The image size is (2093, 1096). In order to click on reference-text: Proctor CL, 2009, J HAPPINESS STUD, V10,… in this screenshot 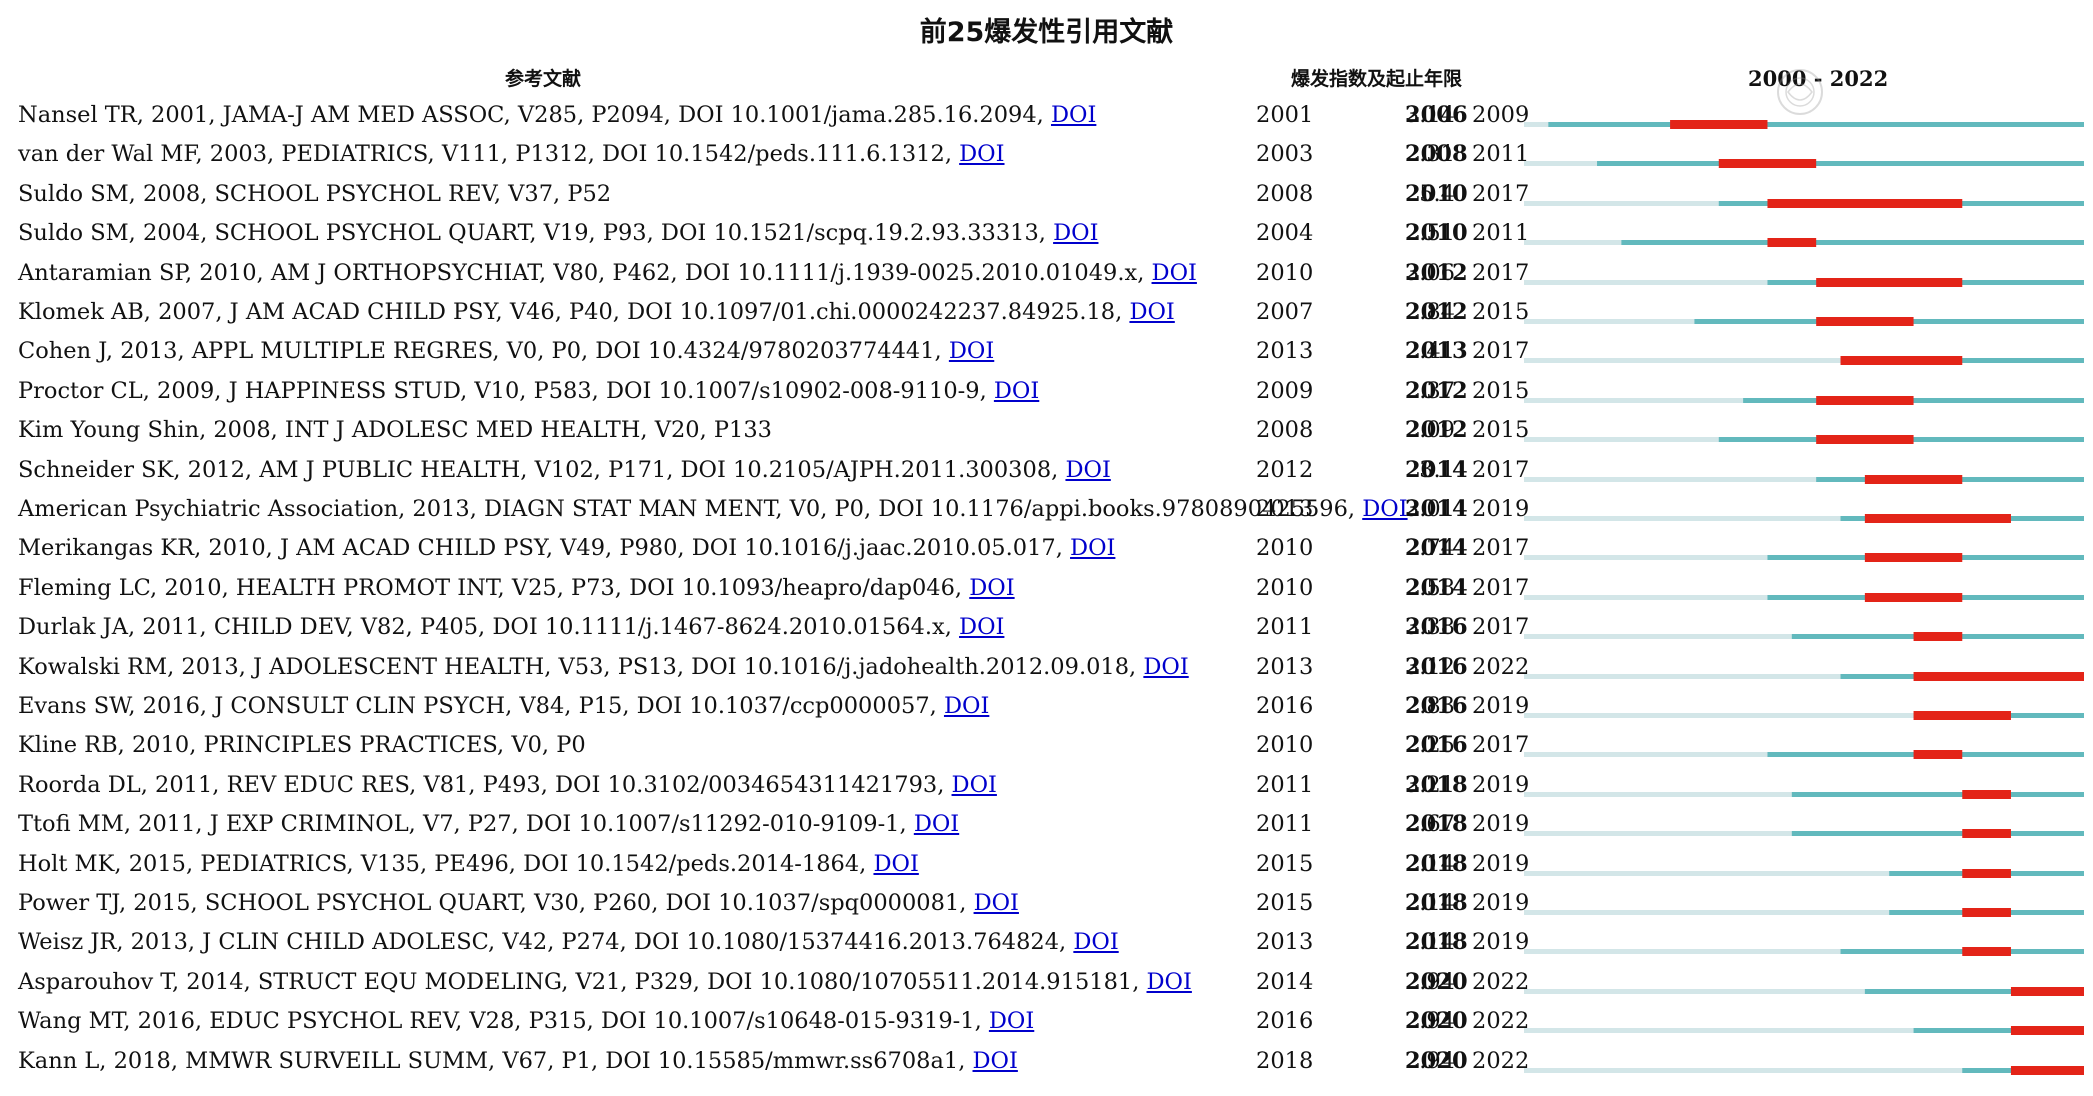, I will do `click(528, 391)`.